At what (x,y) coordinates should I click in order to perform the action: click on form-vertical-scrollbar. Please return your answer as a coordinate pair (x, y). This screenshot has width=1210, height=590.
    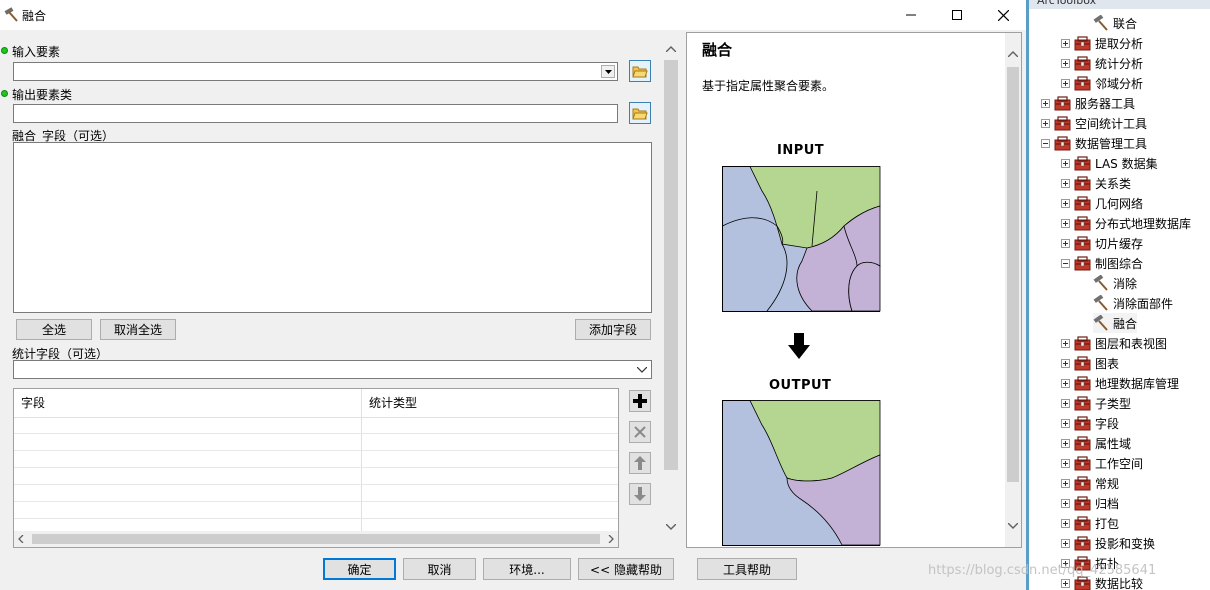
    Looking at the image, I should click on (671, 289).